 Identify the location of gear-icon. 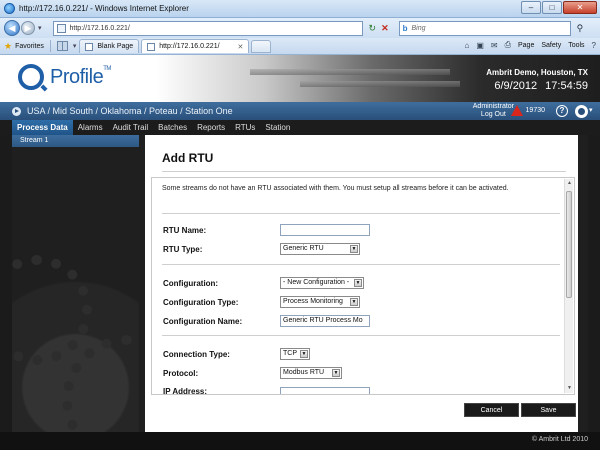
(584, 111).